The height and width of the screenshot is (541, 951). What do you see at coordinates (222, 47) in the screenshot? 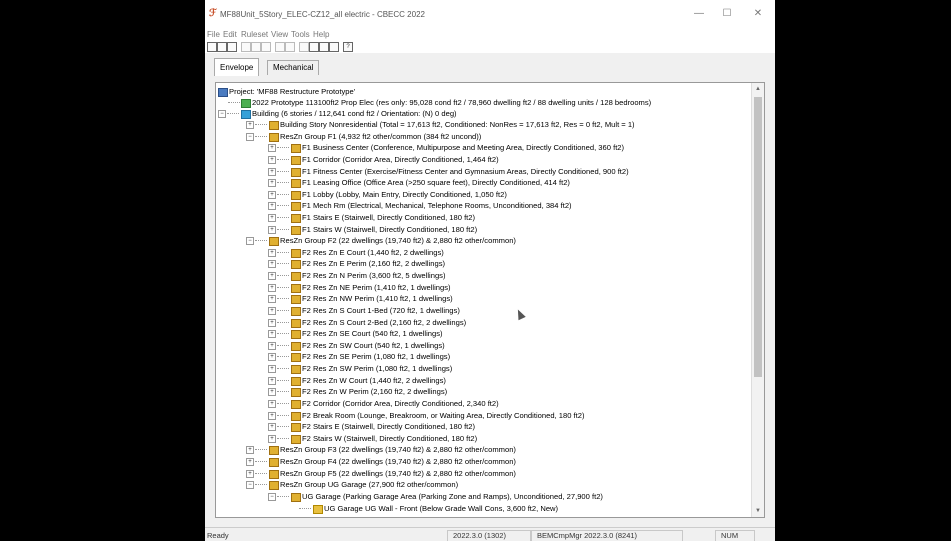
I see `open-file-icon` at bounding box center [222, 47].